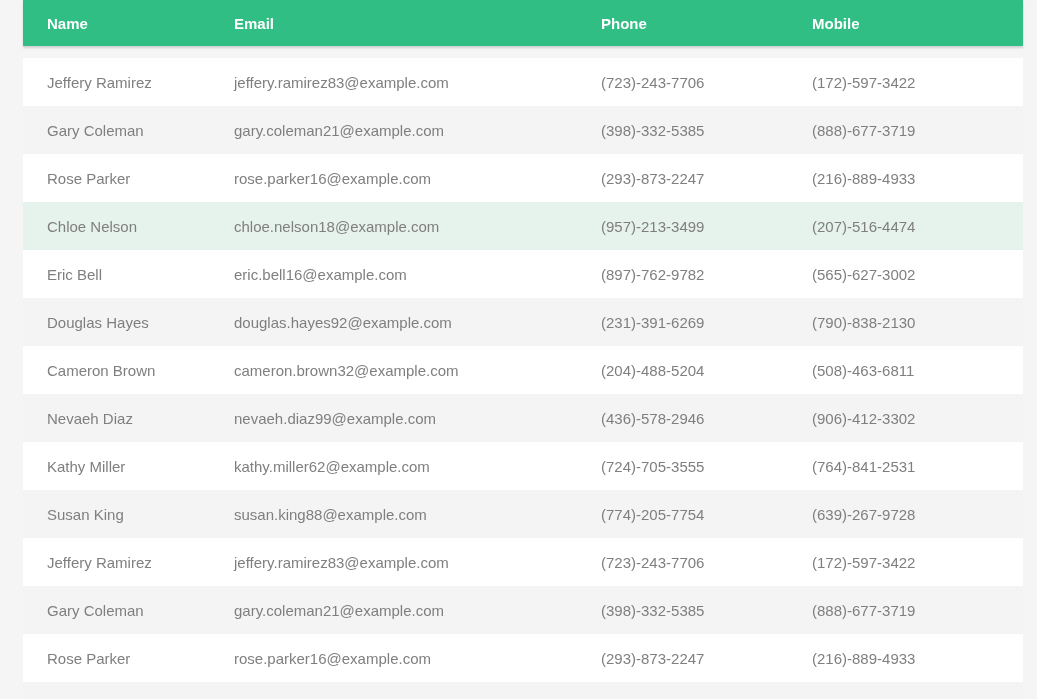  What do you see at coordinates (335, 418) in the screenshot?
I see `table-cell-text: nevaeh.diaz99@example.com` at bounding box center [335, 418].